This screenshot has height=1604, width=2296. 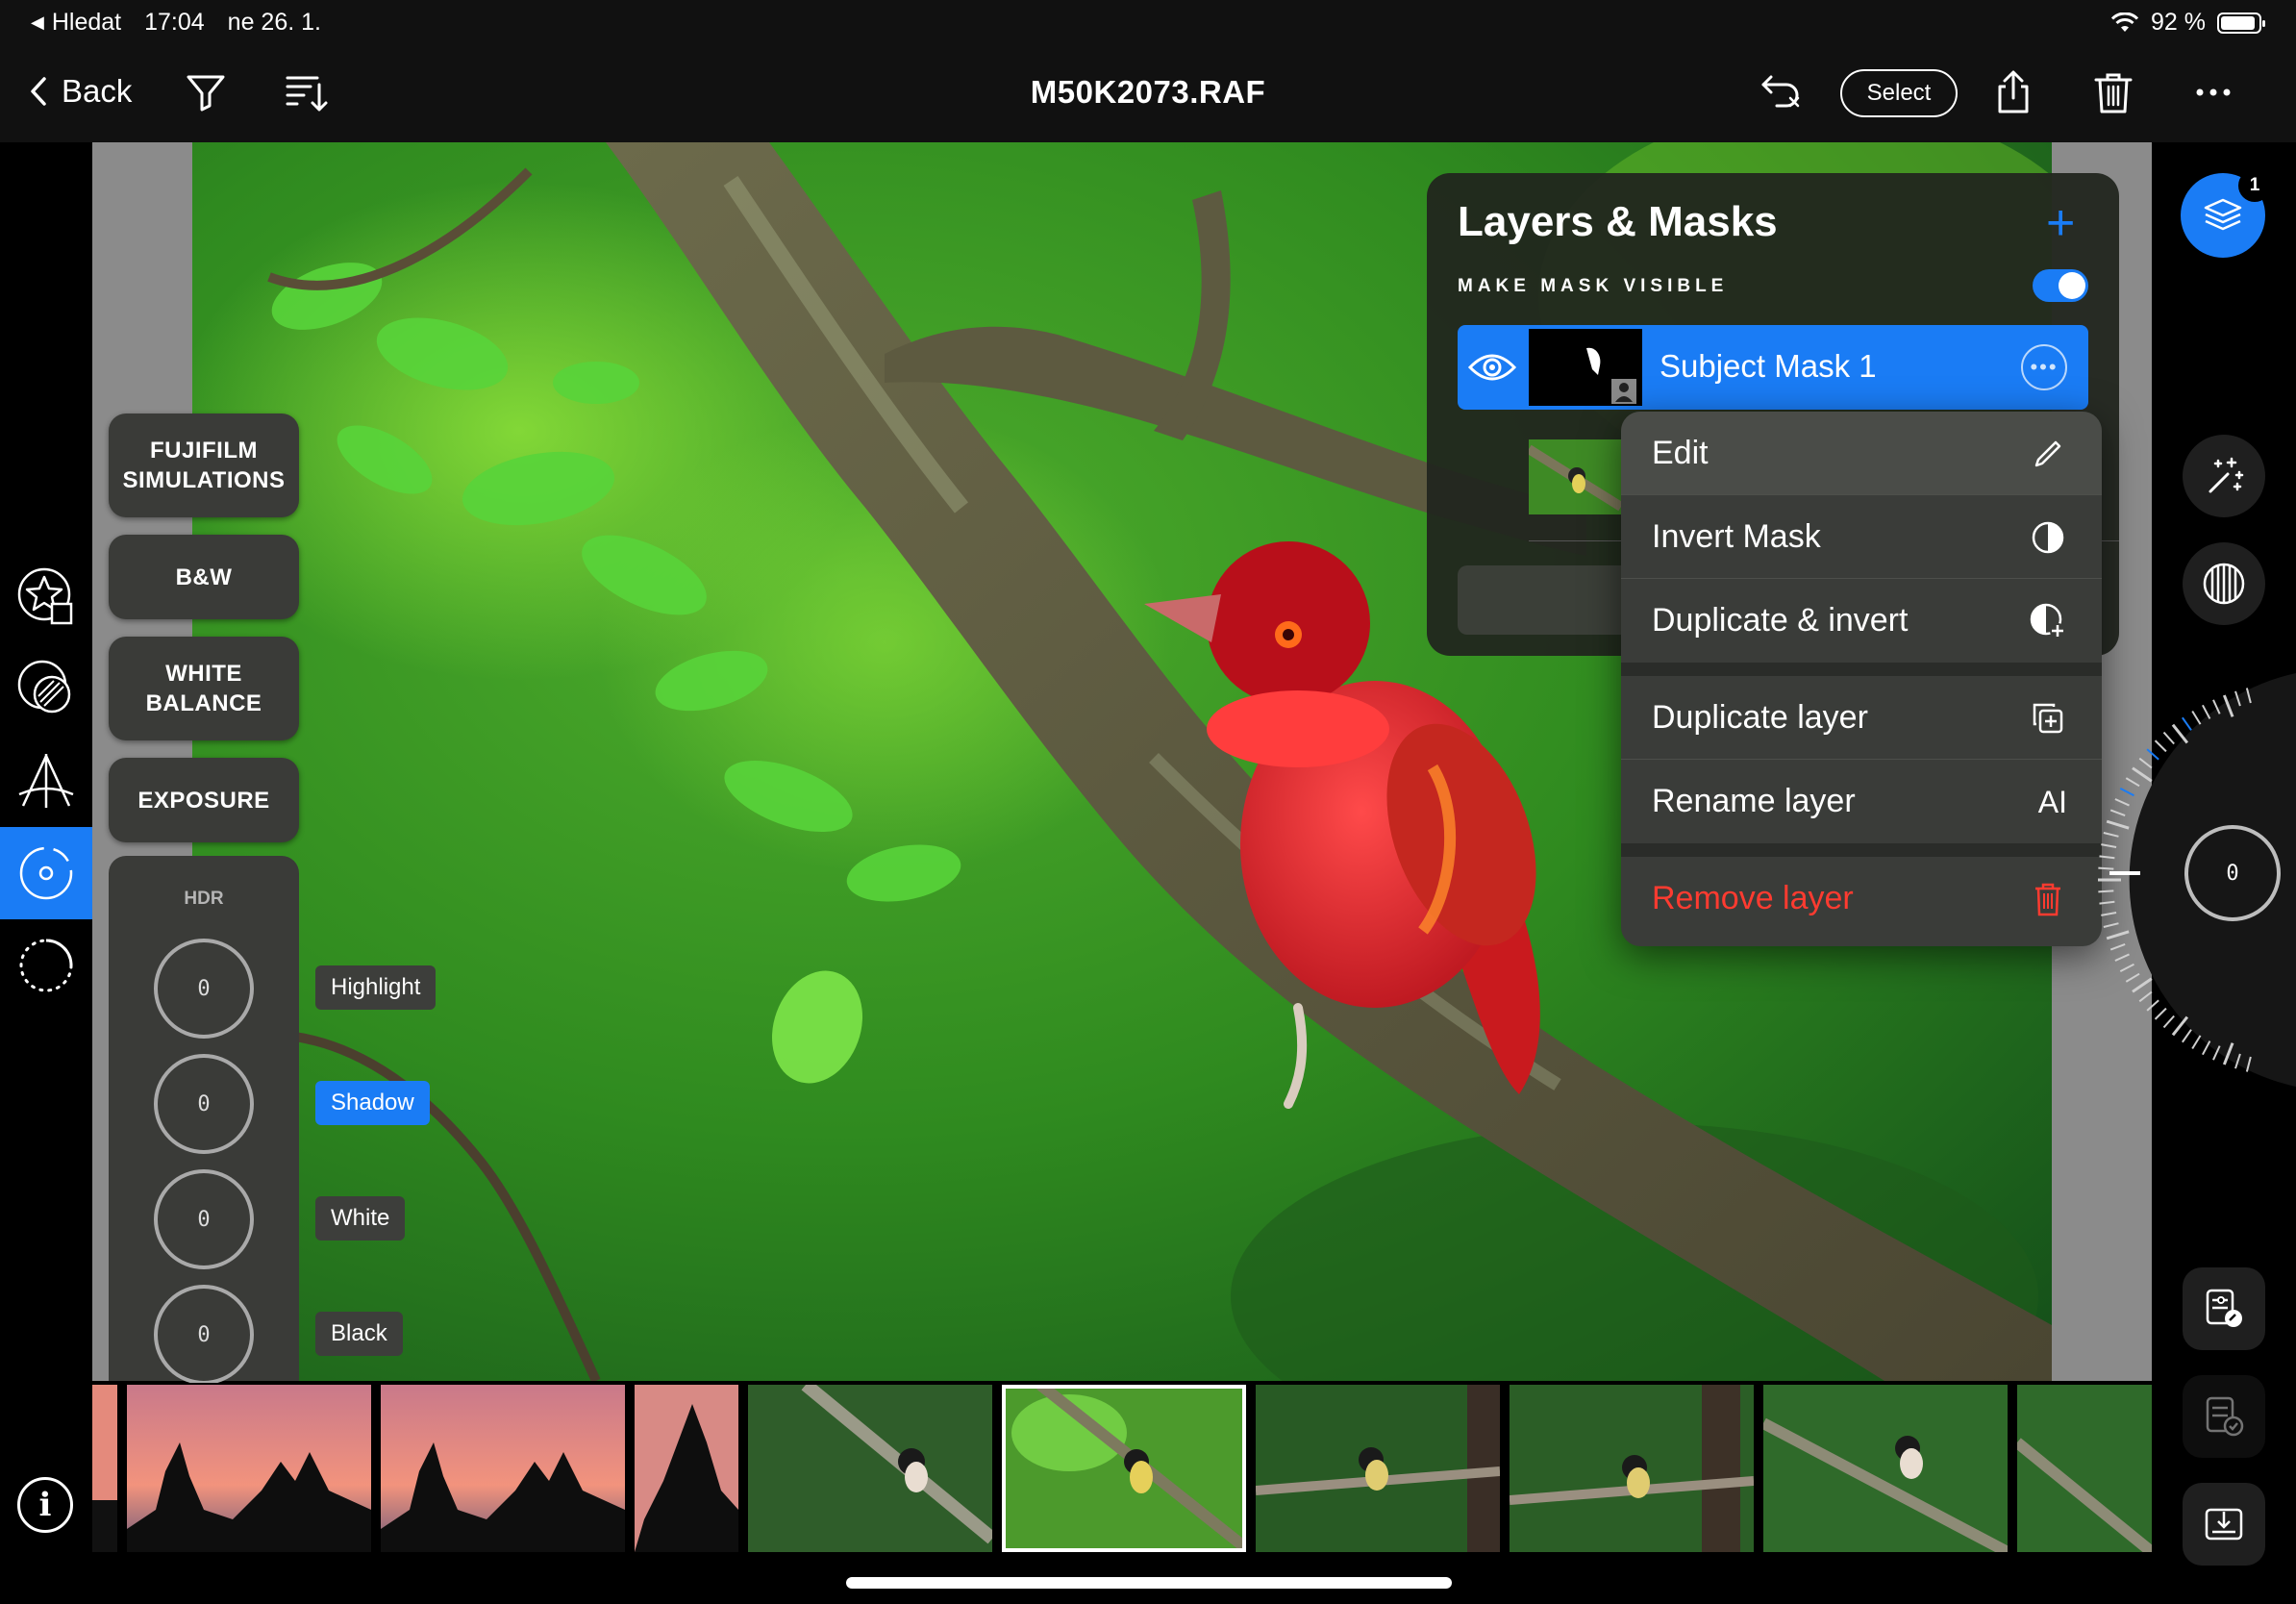 What do you see at coordinates (204, 465) in the screenshot?
I see `fujifilm-simulations-button: FUJIFILM SIMULATIONS` at bounding box center [204, 465].